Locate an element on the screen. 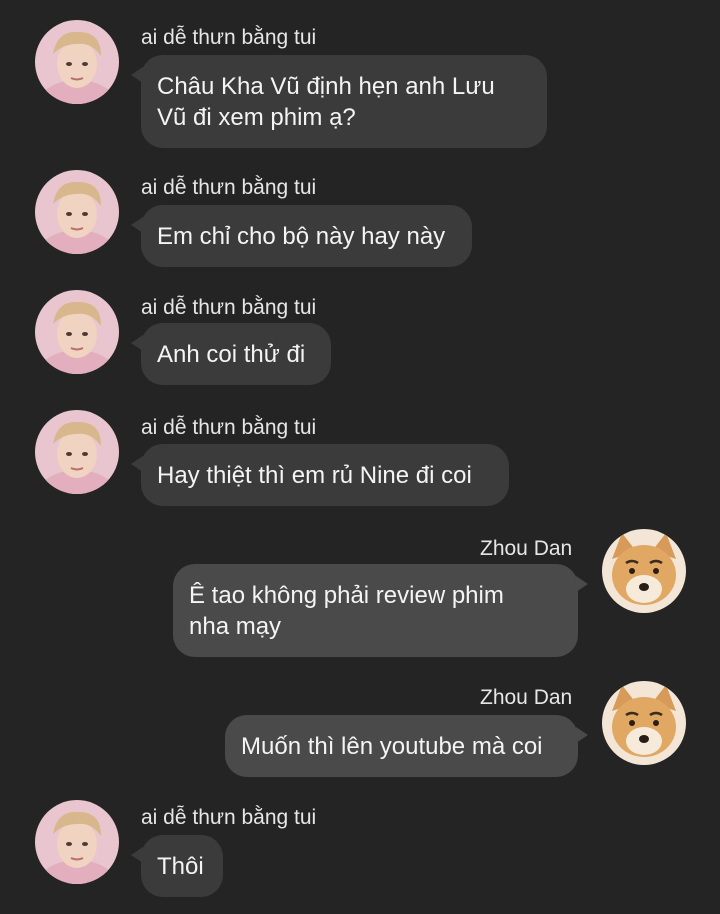 The height and width of the screenshot is (914, 720). message-text: Hay thiệt thì em rủ Nine đi coi is located at coordinates (314, 475).